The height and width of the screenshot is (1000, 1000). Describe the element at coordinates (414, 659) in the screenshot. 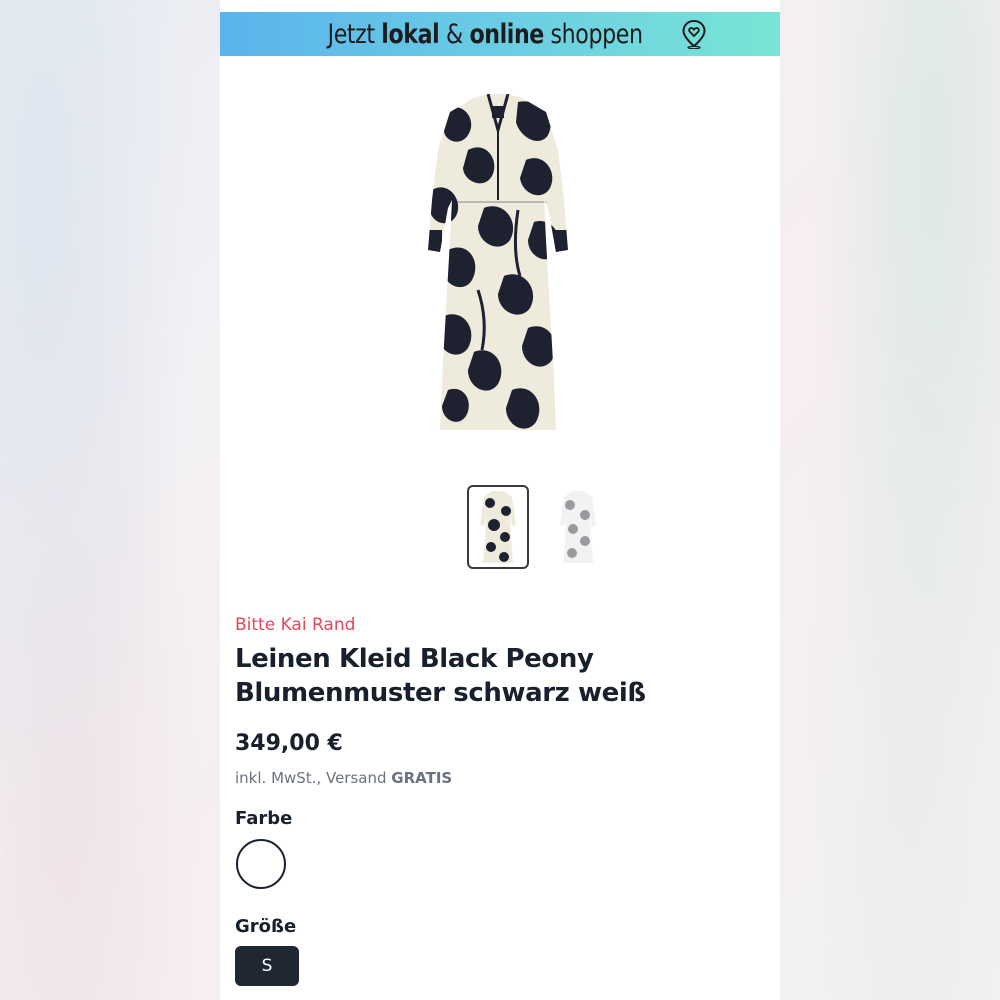

I see `product-title-line1: Leinen Kleid Black Peony` at that location.